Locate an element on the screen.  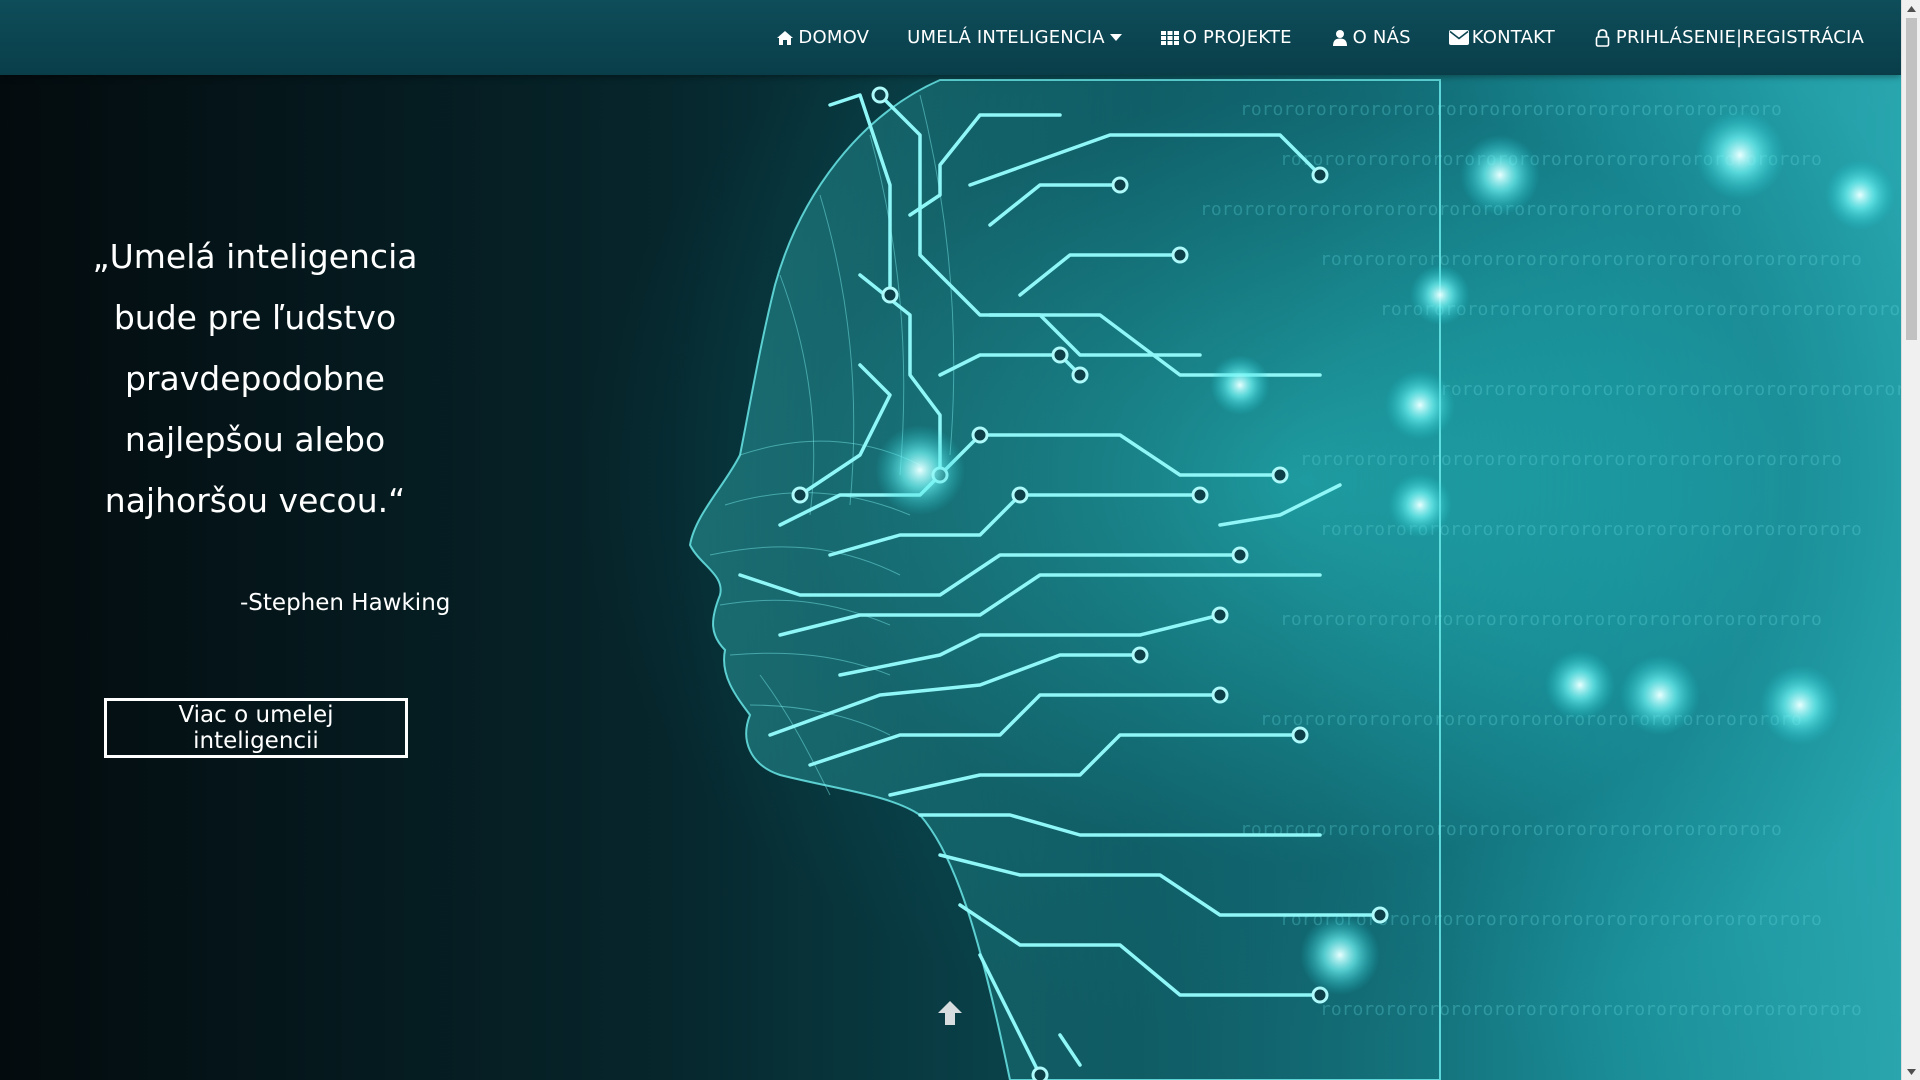
grid-icon is located at coordinates (1170, 38).